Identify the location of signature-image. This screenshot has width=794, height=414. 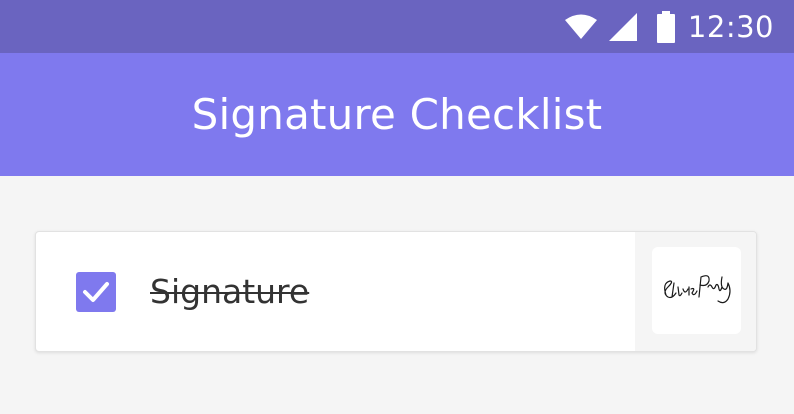
(697, 289).